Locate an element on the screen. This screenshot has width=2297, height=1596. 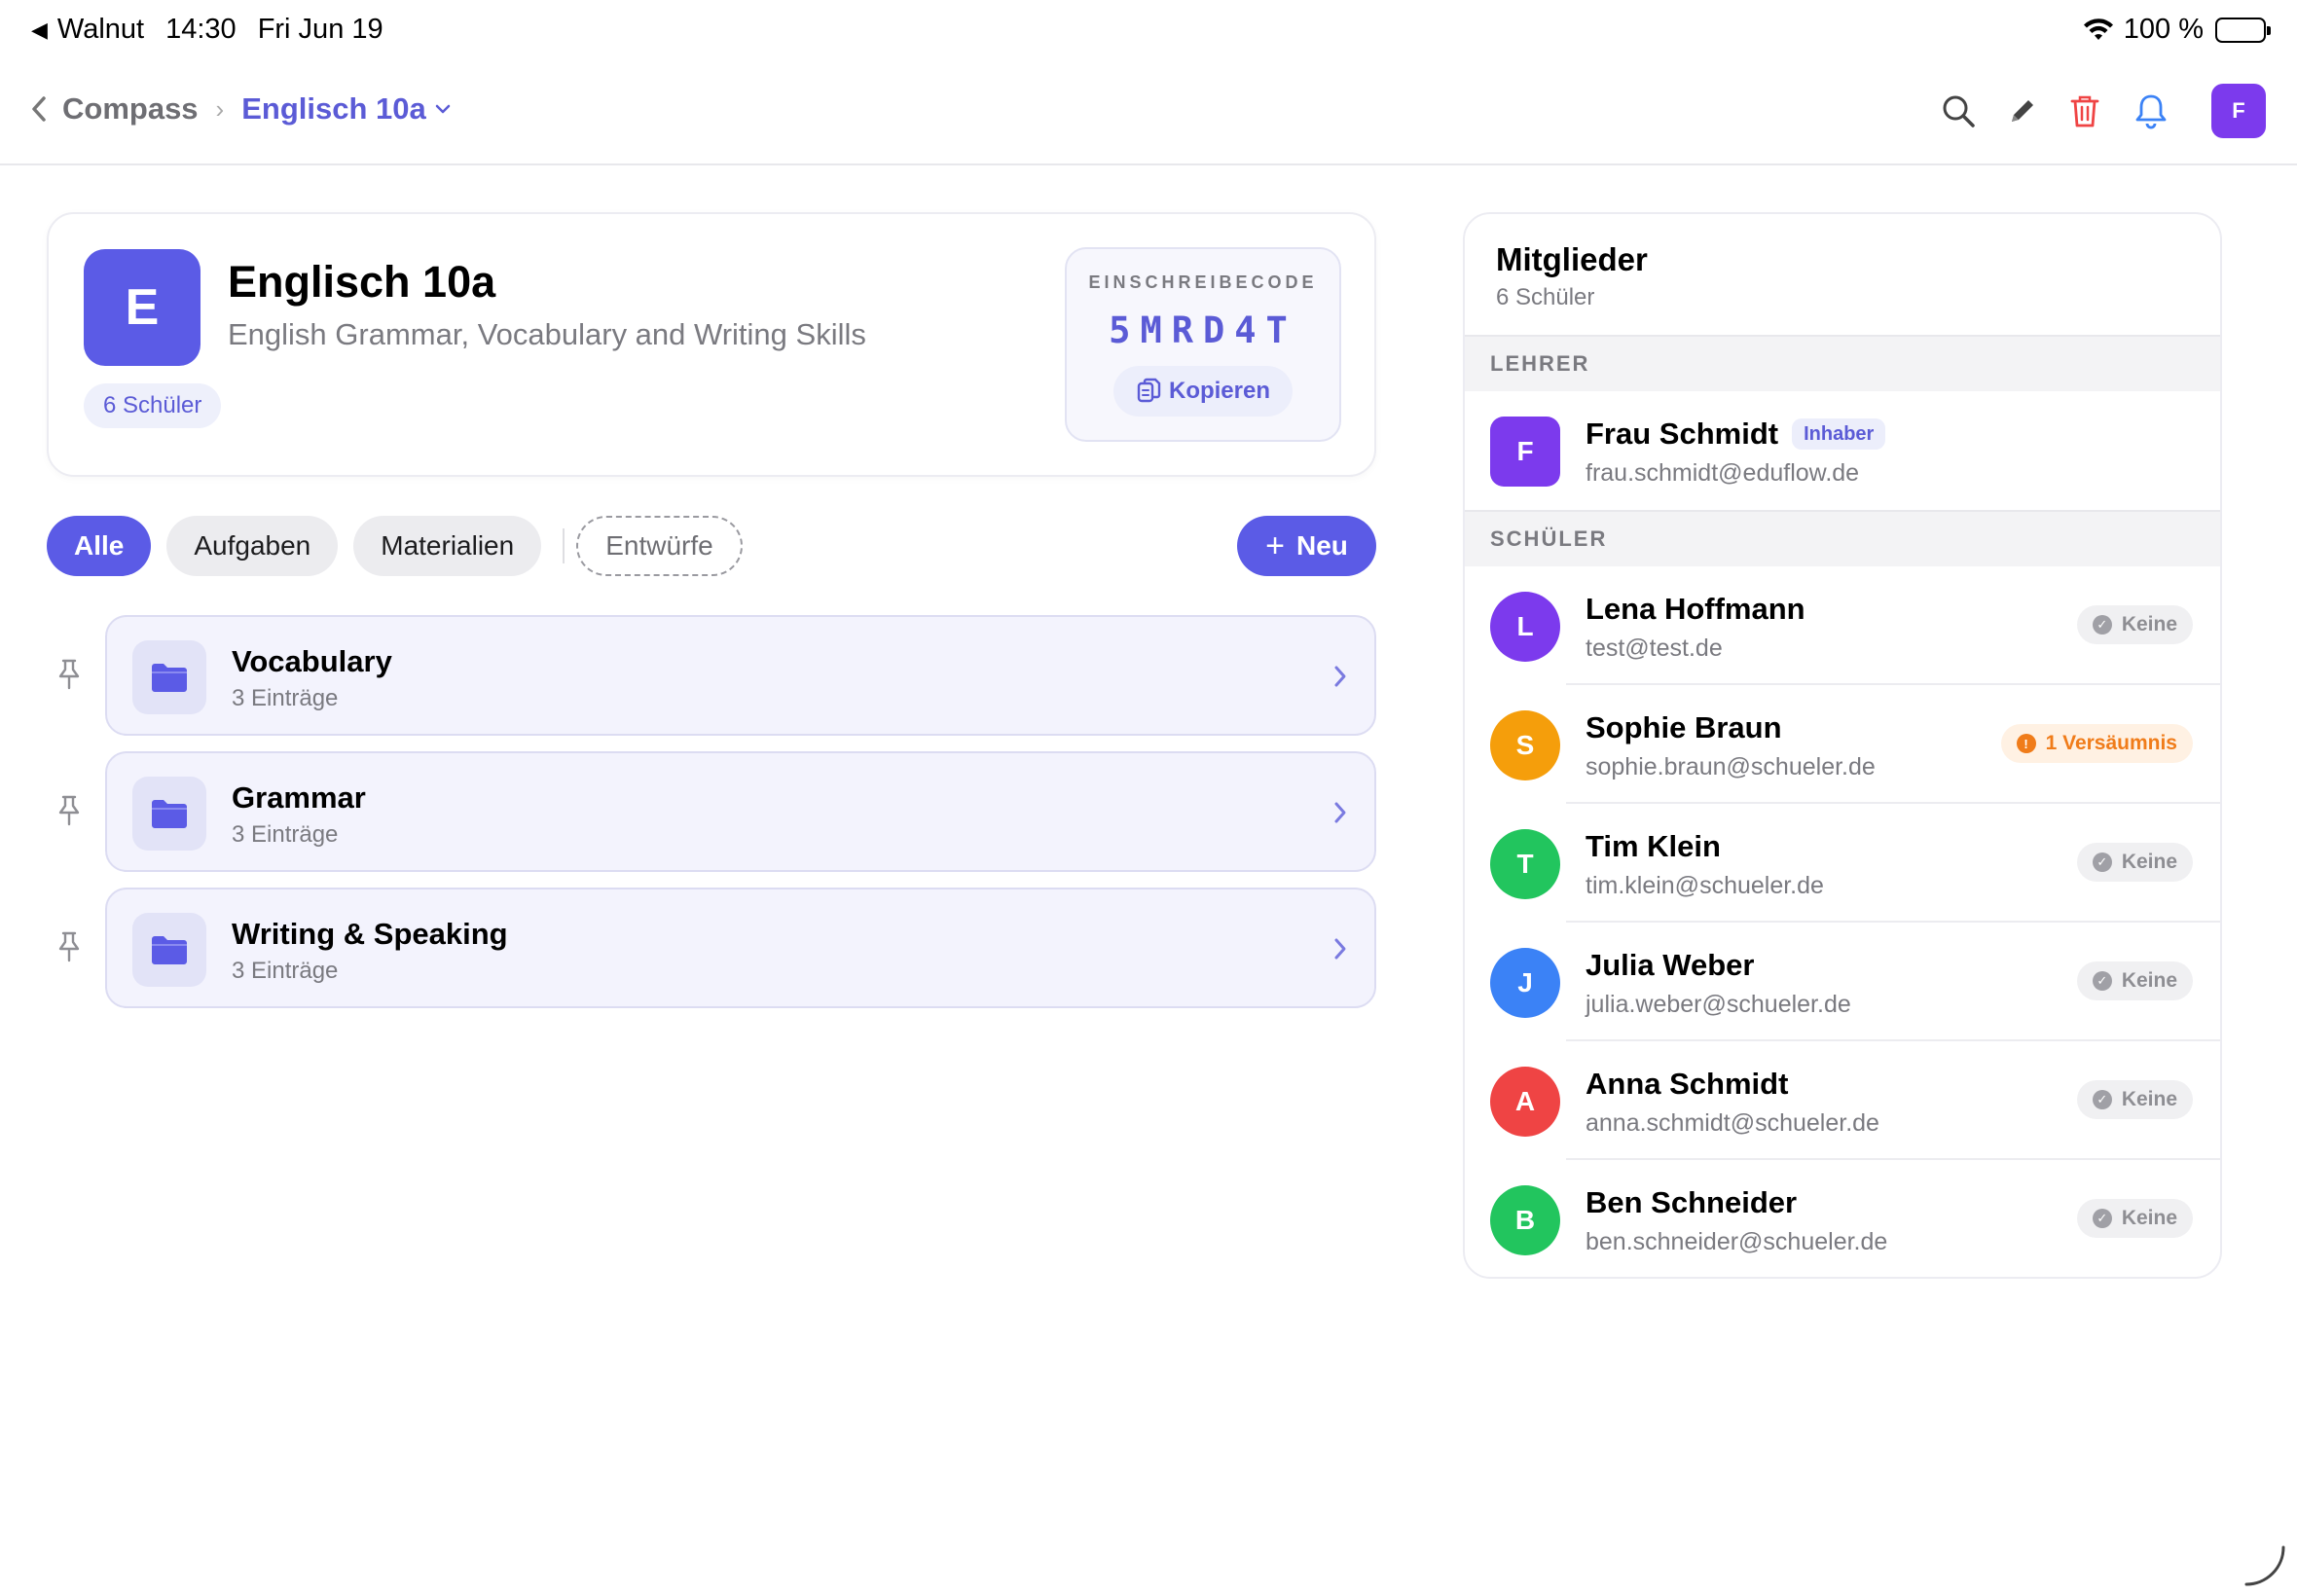
filter-bar: Alle Aufgaben Materialien Entwürfe is located at coordinates (402, 546).